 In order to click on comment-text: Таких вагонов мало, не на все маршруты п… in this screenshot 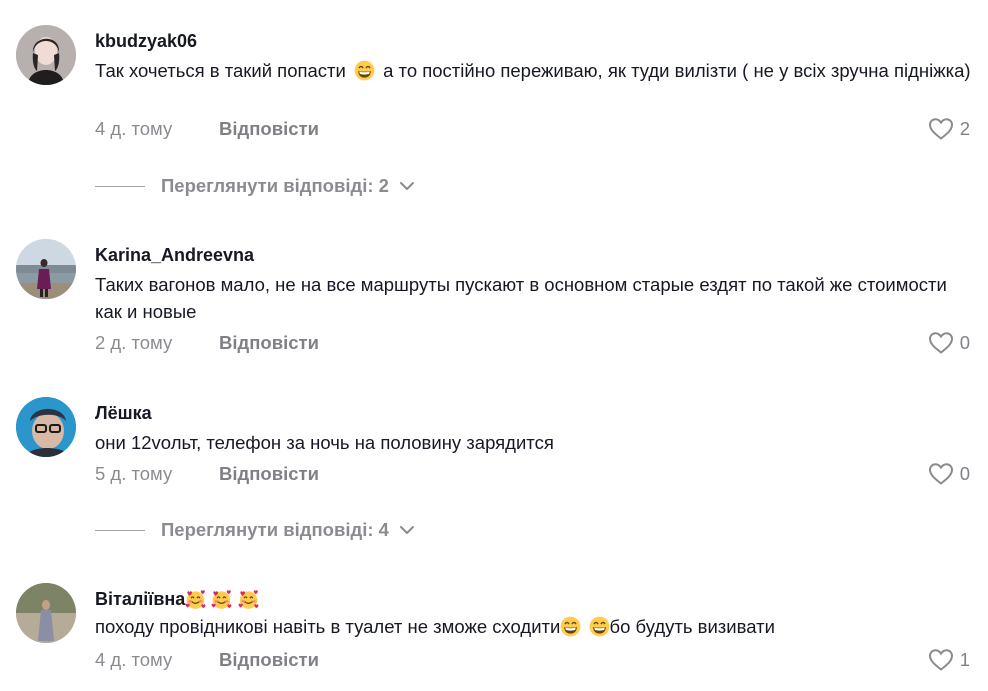, I will do `click(521, 298)`.